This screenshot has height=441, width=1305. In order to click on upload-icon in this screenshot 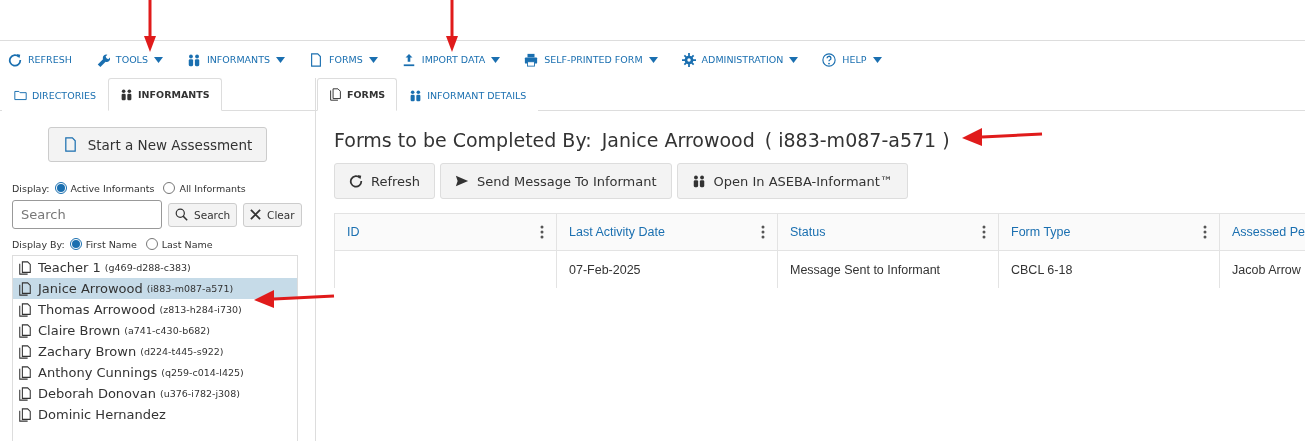, I will do `click(408, 59)`.